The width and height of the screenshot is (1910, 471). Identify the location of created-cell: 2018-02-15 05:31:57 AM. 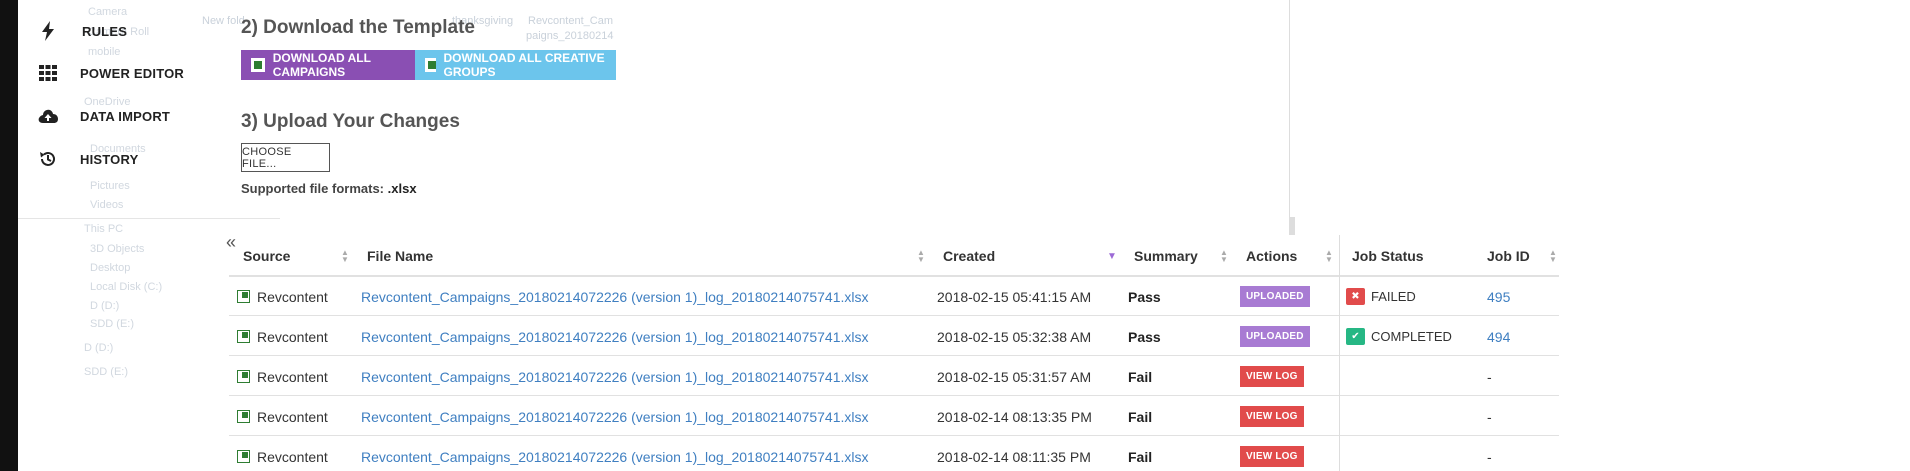
(1014, 376).